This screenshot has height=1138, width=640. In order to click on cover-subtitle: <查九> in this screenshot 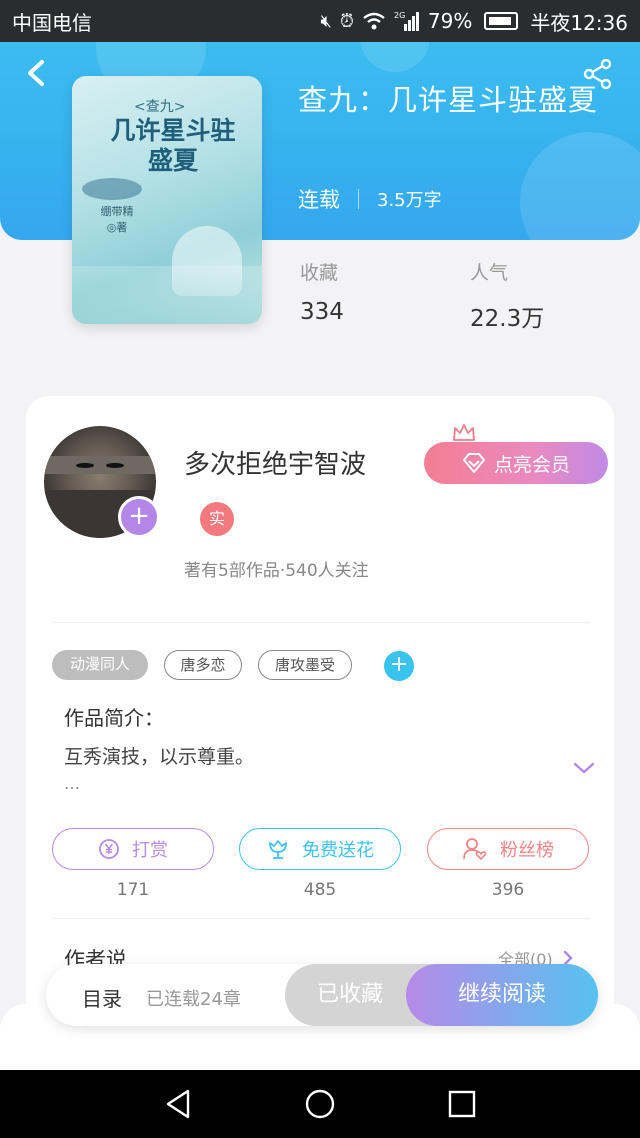, I will do `click(160, 107)`.